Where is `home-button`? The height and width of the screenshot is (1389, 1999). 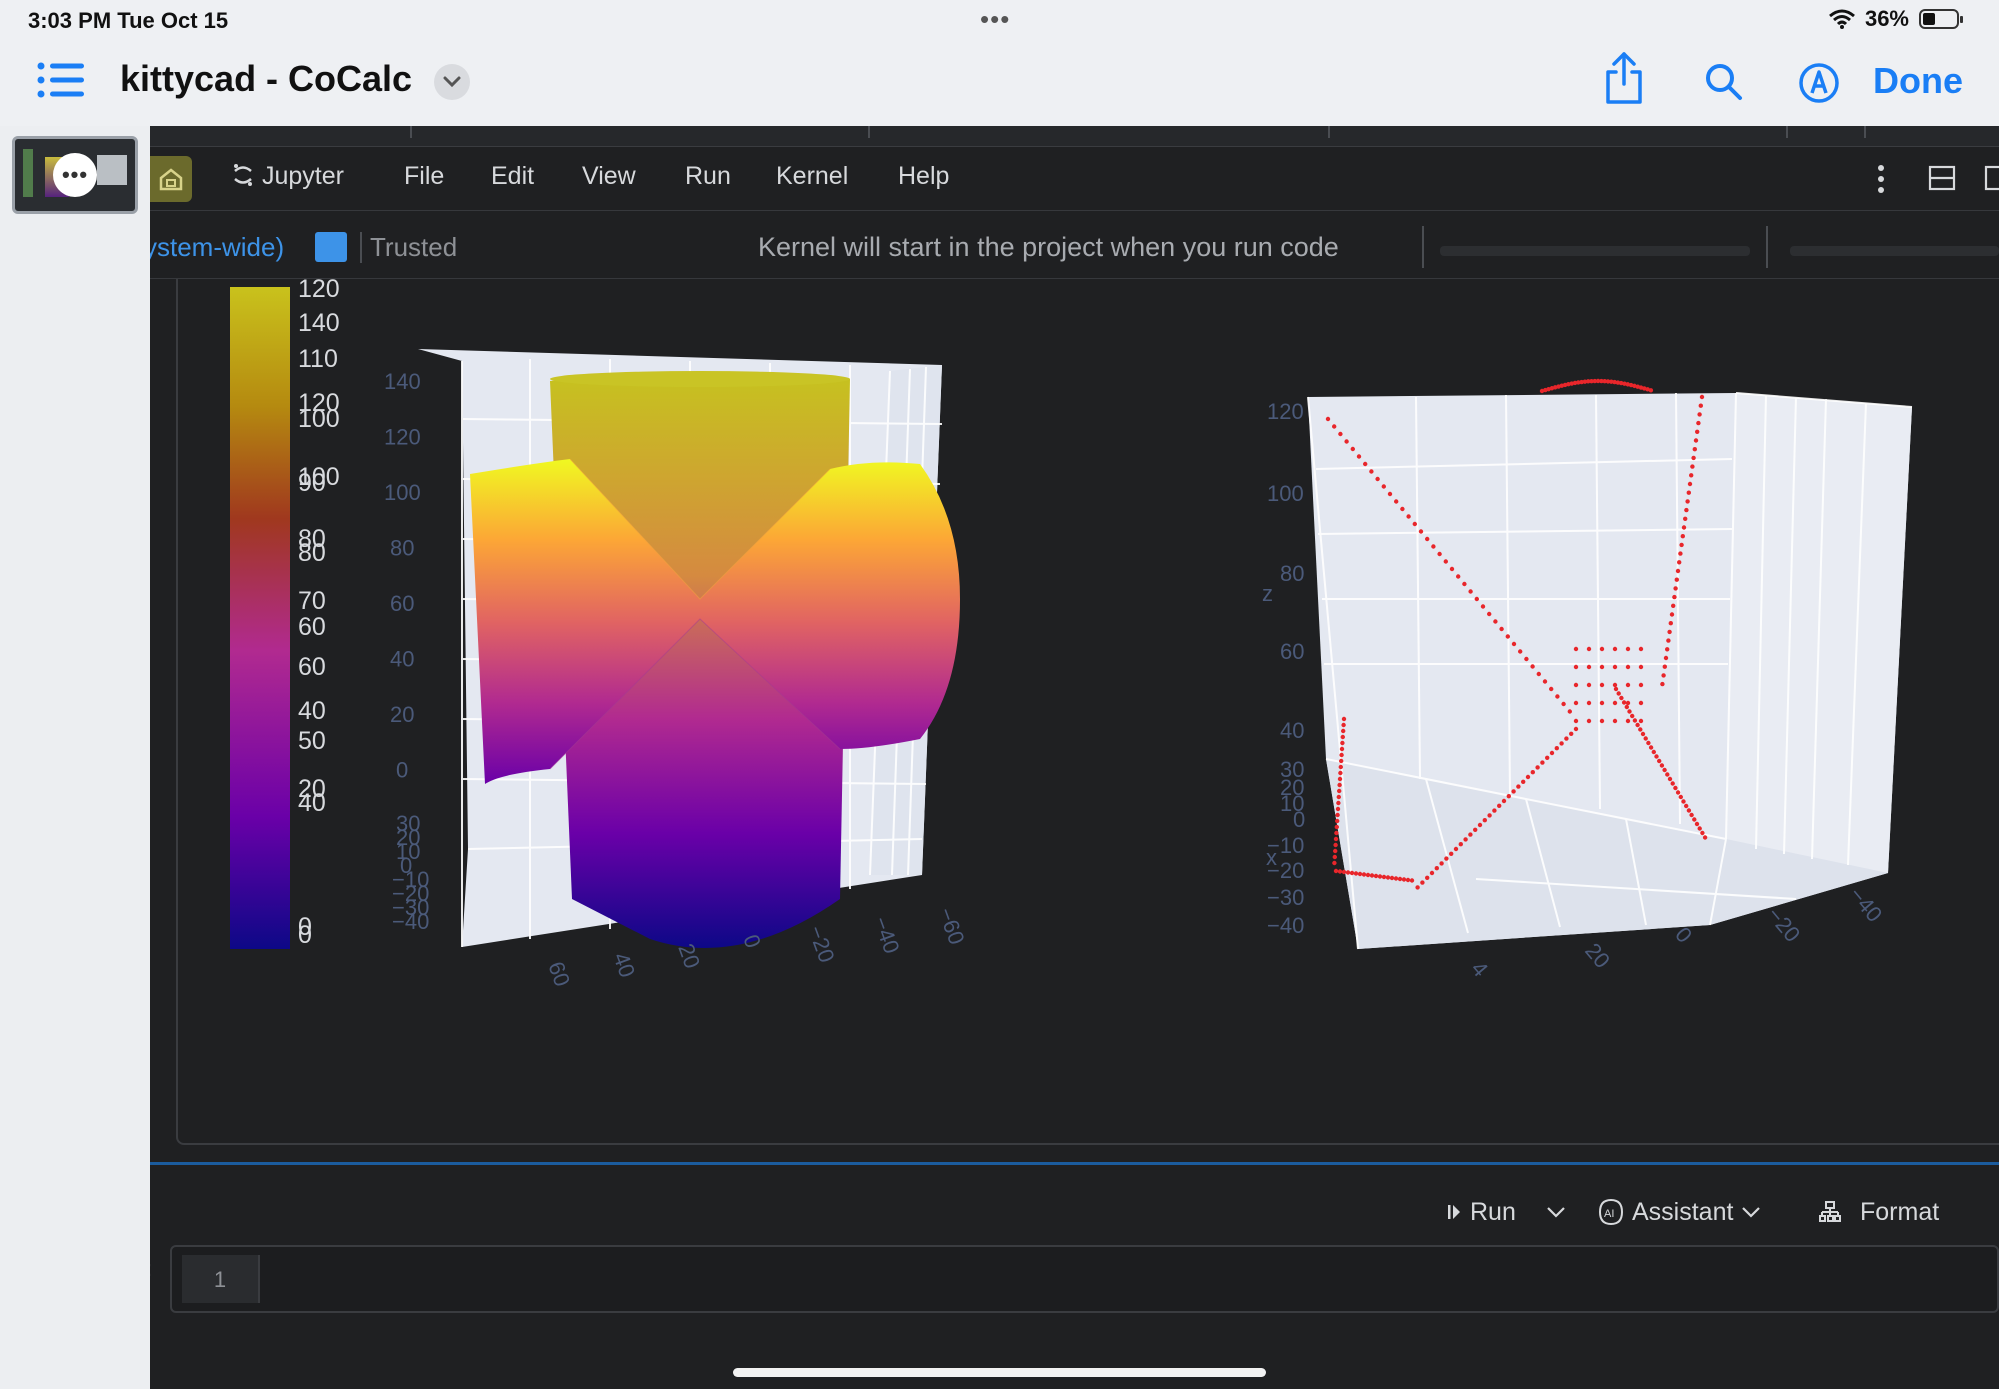 home-button is located at coordinates (171, 179).